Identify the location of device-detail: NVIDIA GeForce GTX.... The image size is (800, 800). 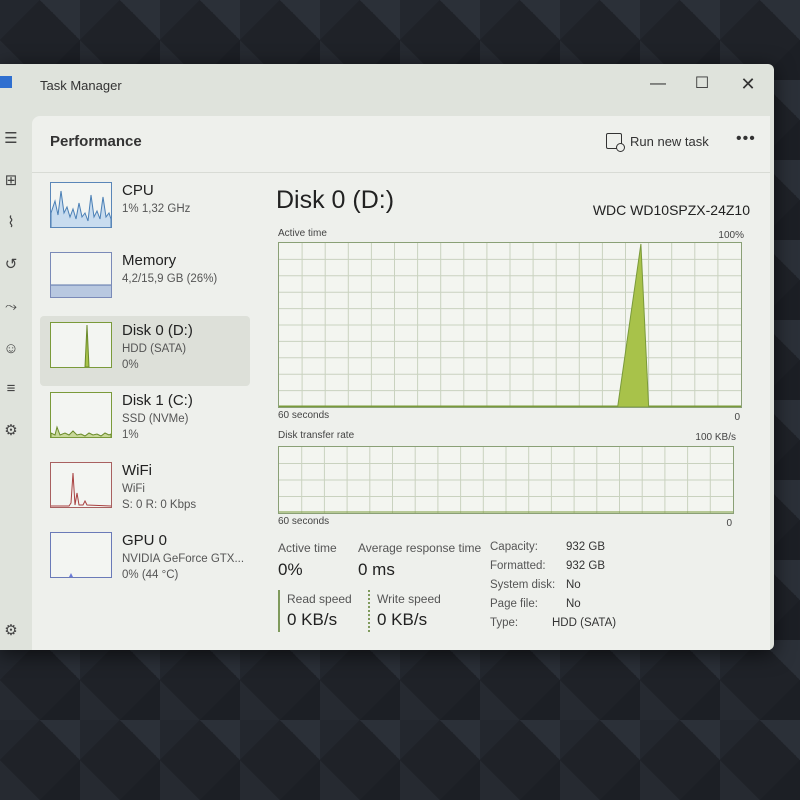
(183, 559).